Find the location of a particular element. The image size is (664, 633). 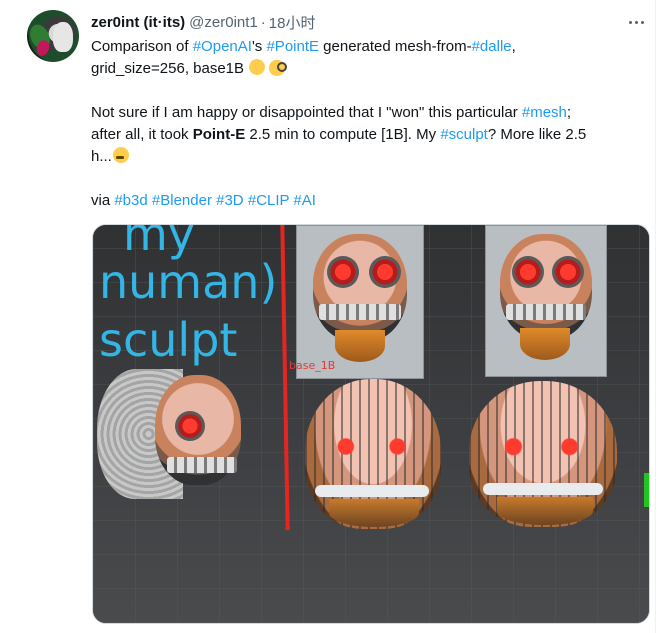

hashtag-dalle: #dalle is located at coordinates (492, 46).